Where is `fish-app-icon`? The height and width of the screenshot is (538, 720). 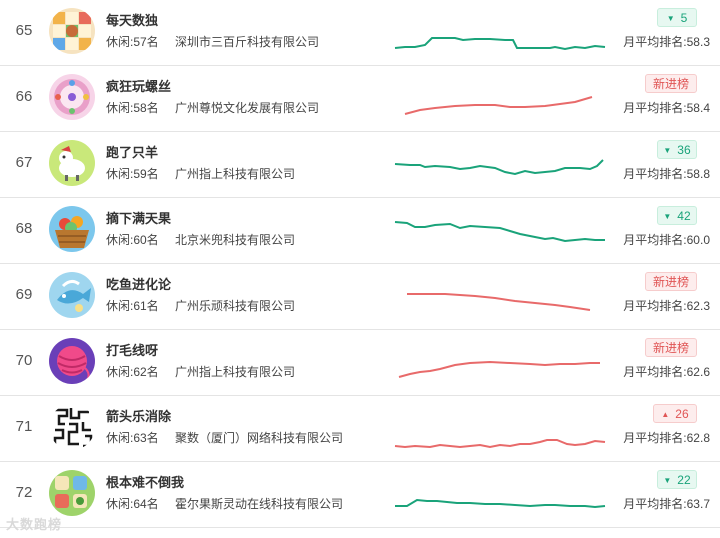 fish-app-icon is located at coordinates (72, 295).